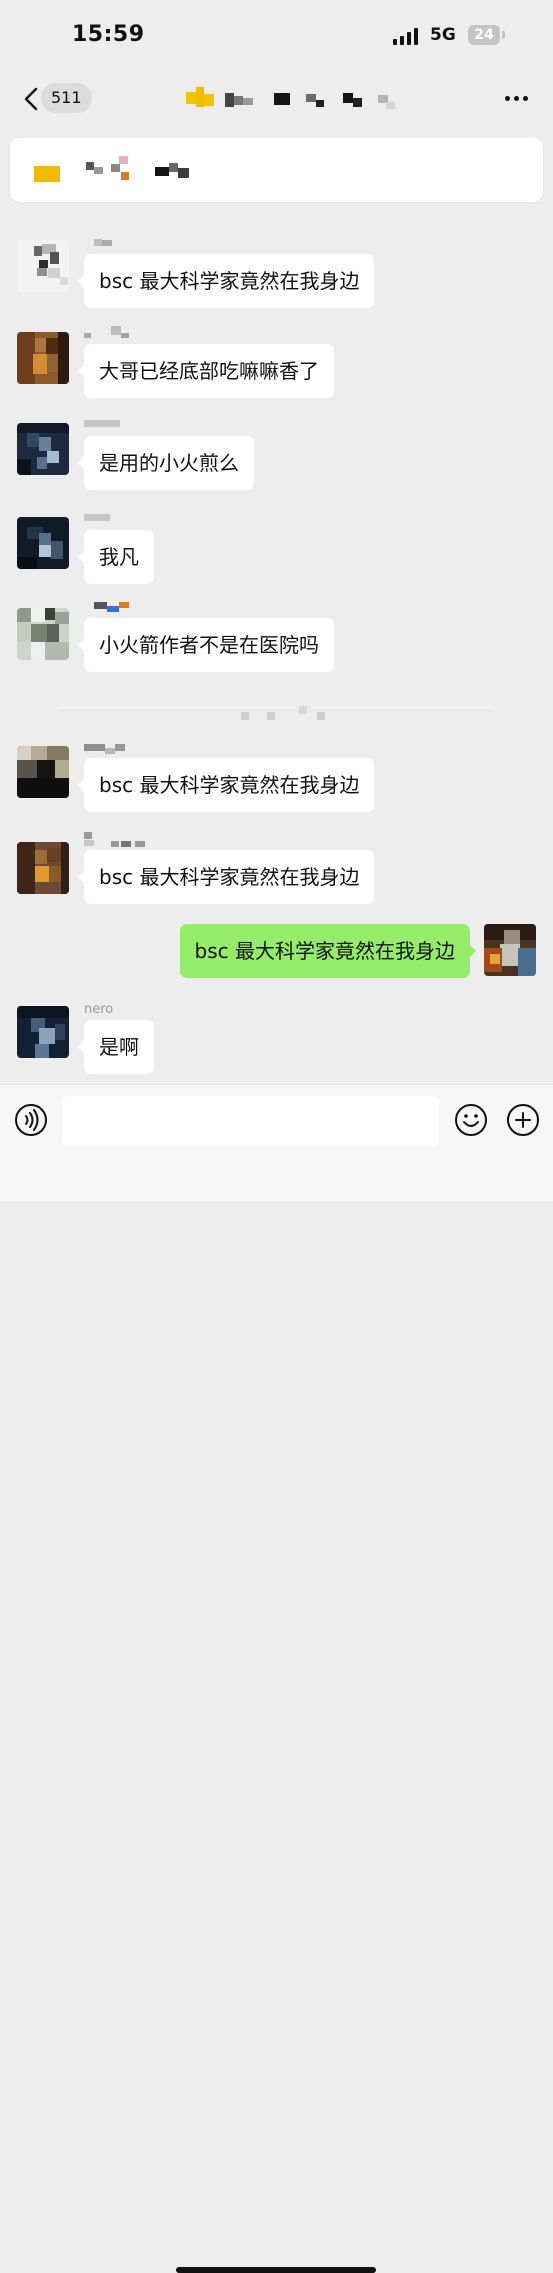 The height and width of the screenshot is (2273, 553). I want to click on battery-icon: 24, so click(484, 35).